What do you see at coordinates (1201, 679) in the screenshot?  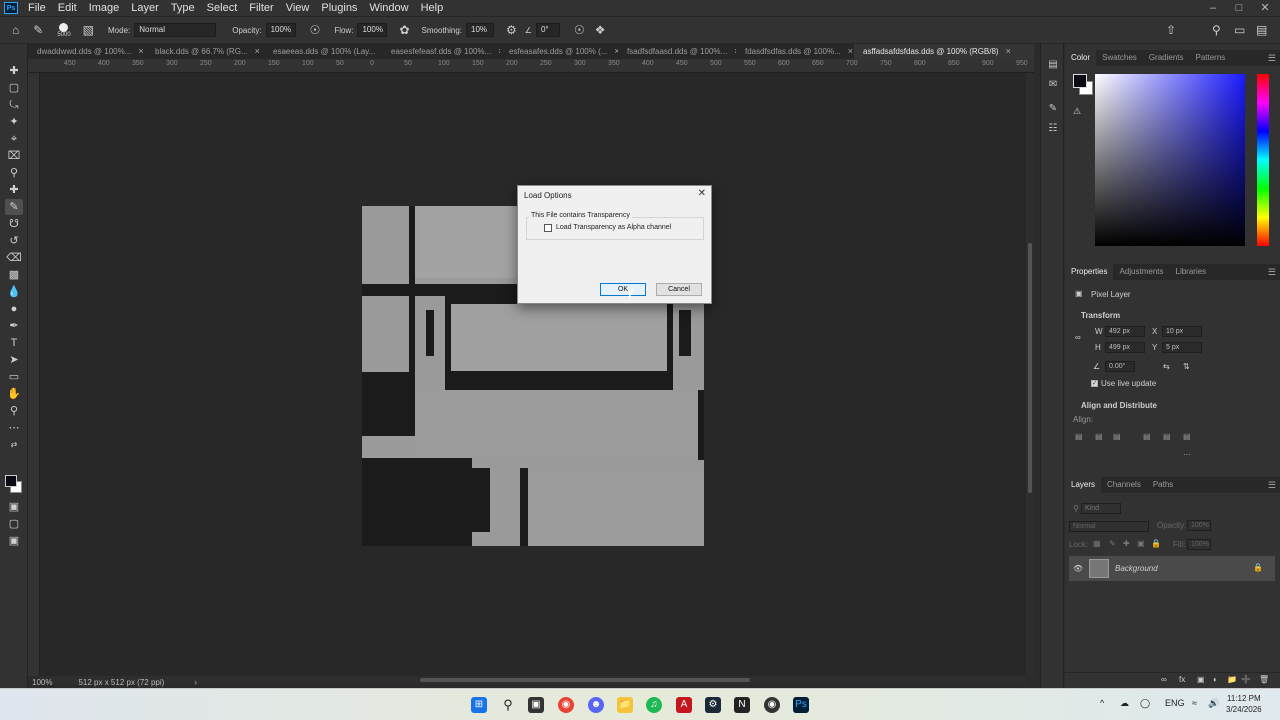 I see `add-mask-icon: ▣` at bounding box center [1201, 679].